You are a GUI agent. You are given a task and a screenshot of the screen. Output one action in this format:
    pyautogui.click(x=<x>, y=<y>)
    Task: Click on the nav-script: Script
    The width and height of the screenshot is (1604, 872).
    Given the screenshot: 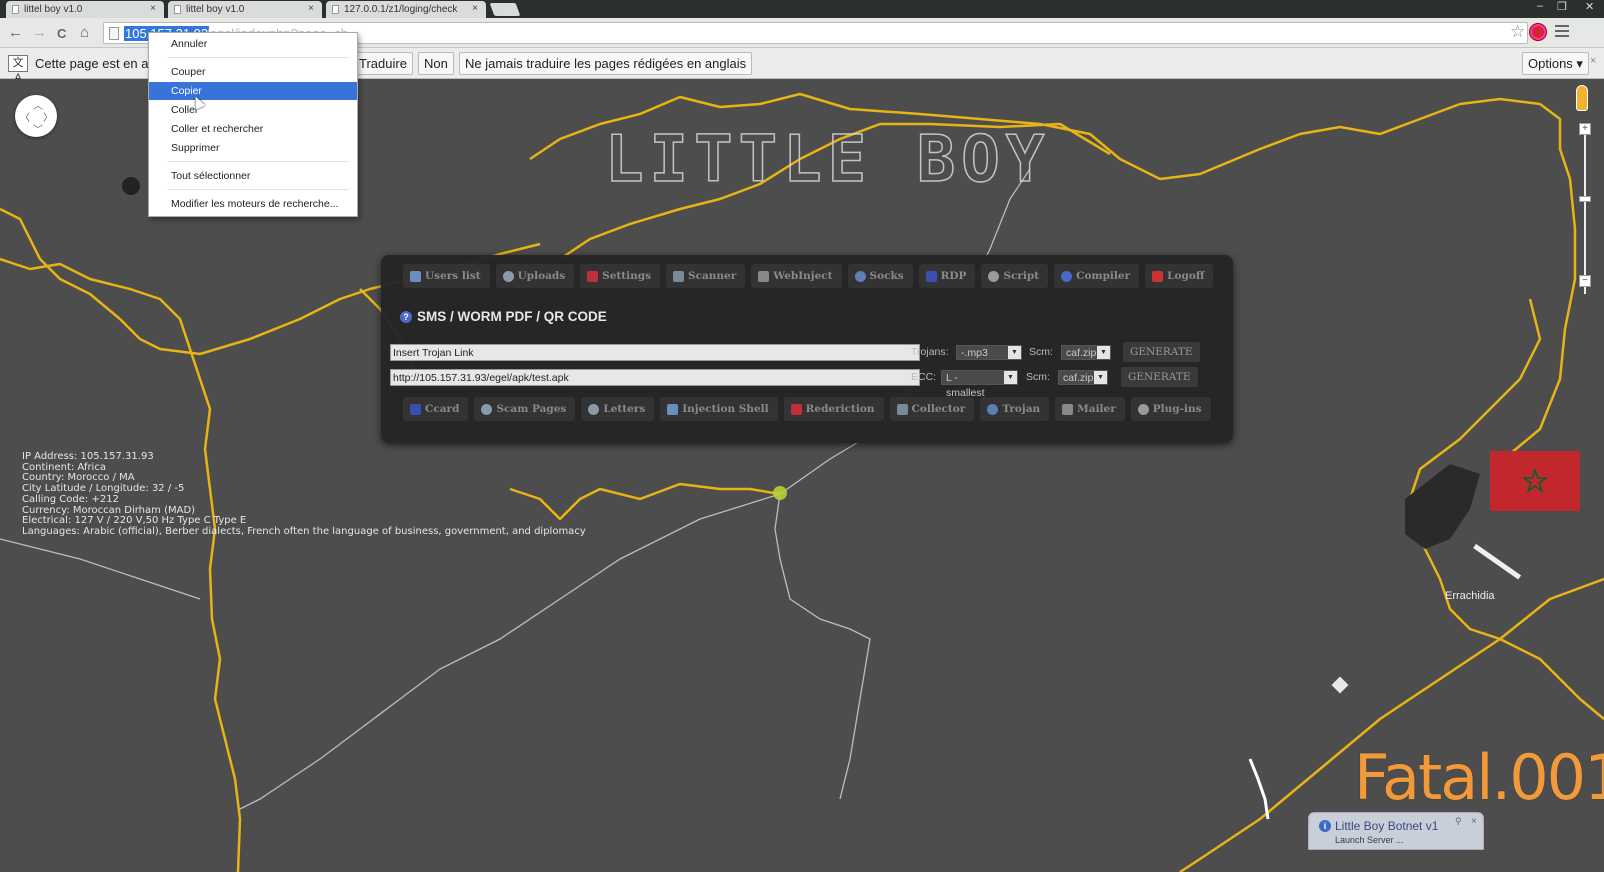 What is the action you would take?
    pyautogui.click(x=1015, y=276)
    